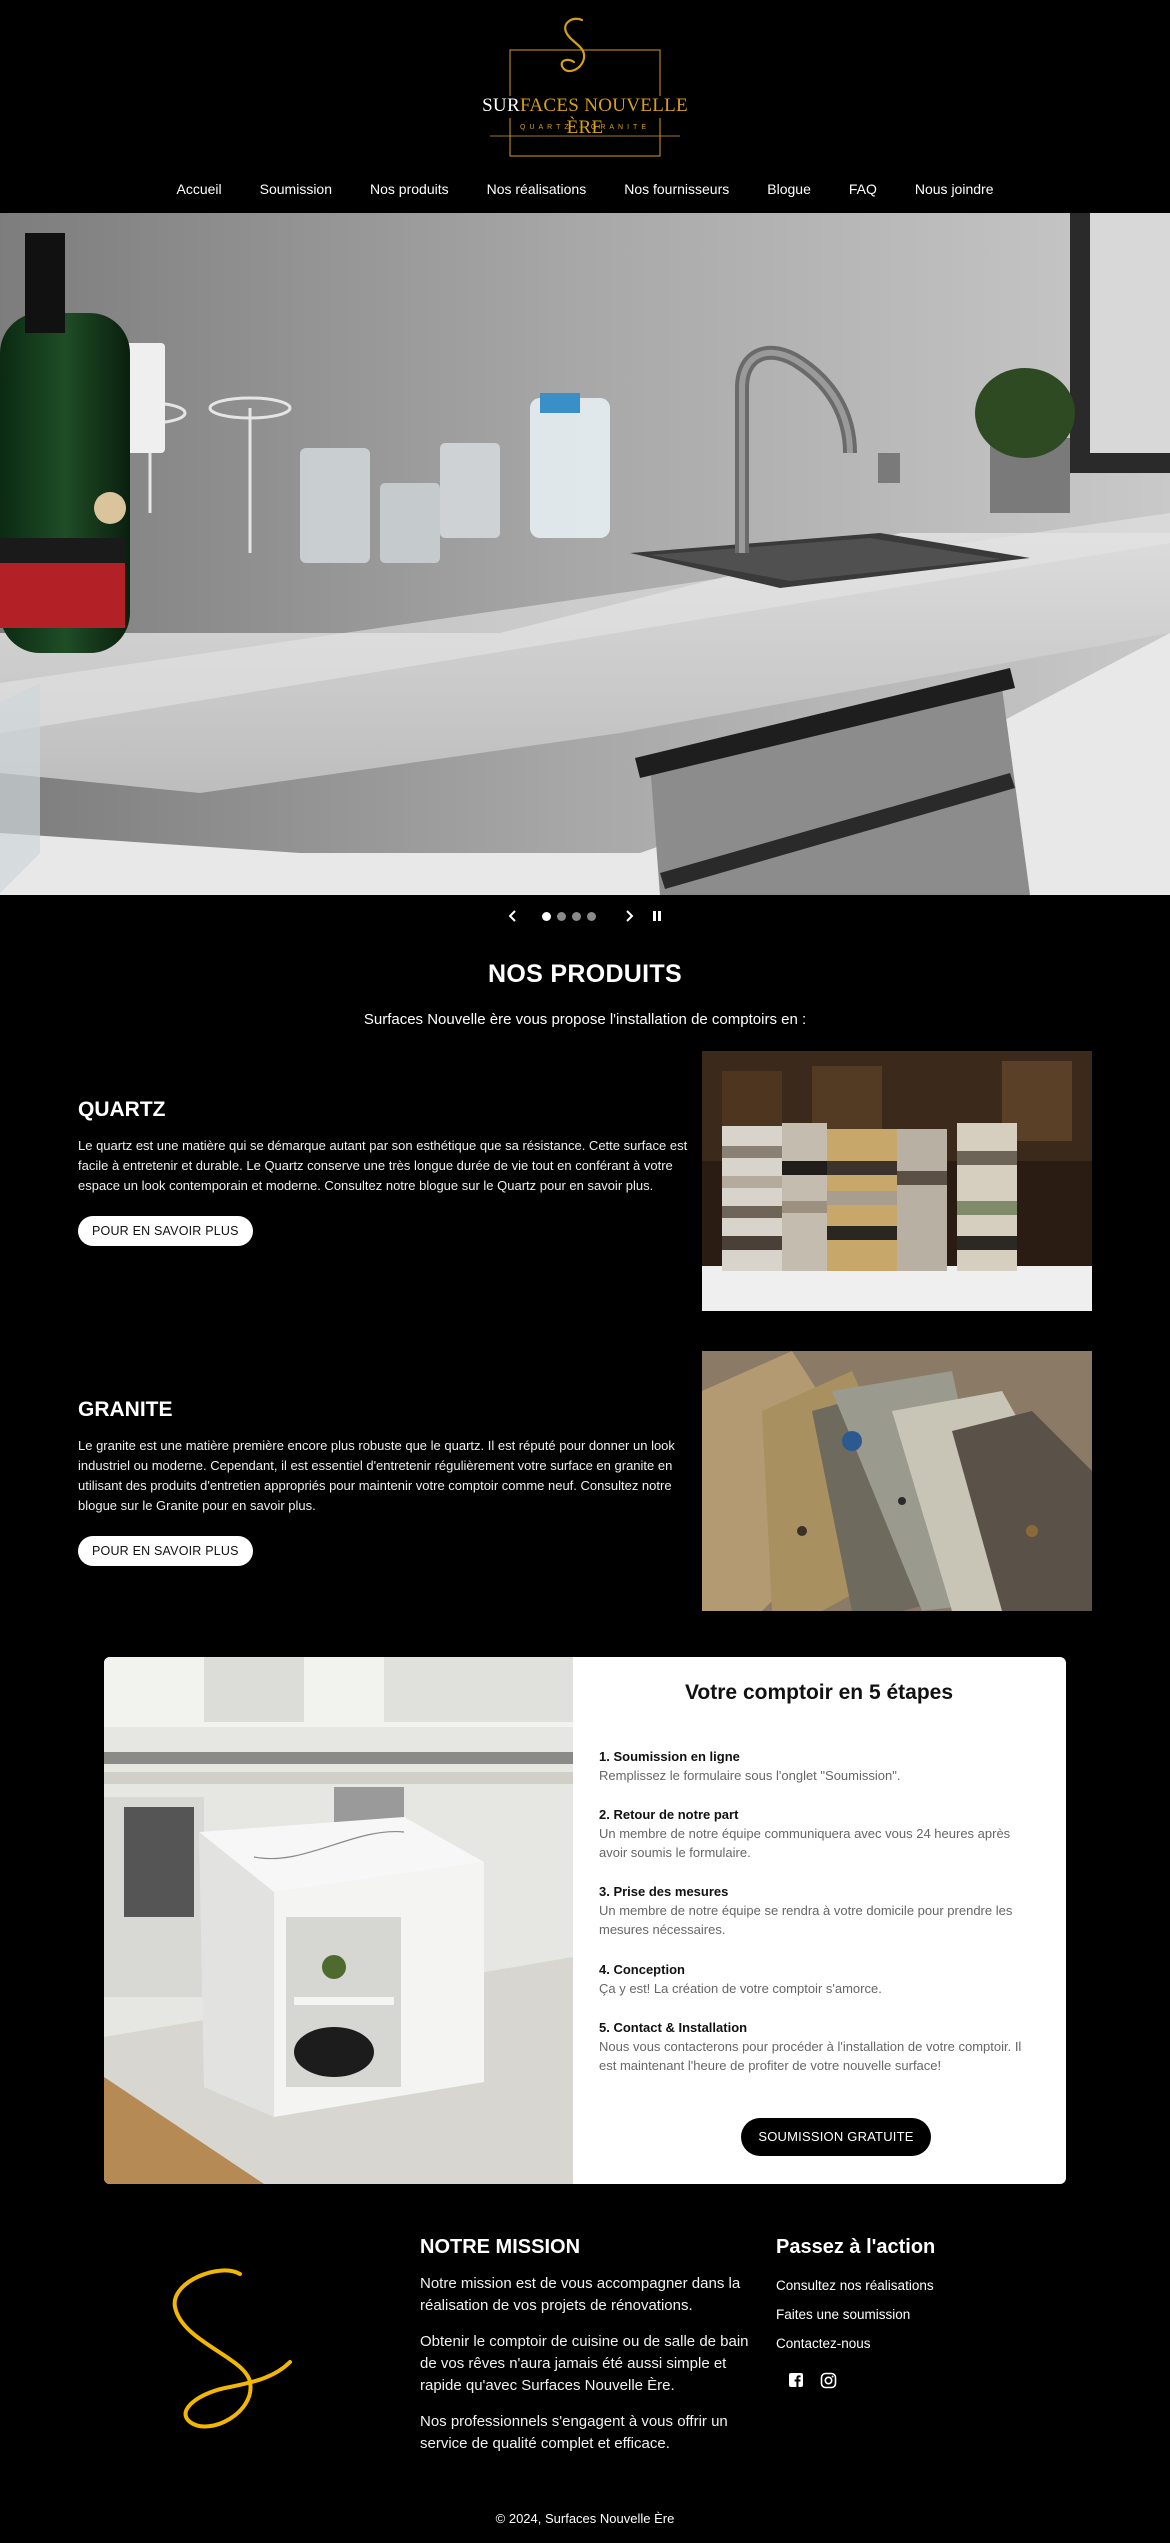  What do you see at coordinates (897, 1181) in the screenshot?
I see `quartz-samples-image` at bounding box center [897, 1181].